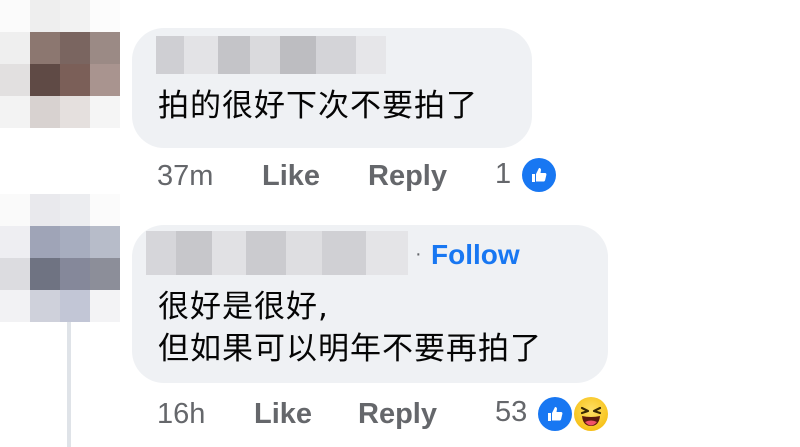  What do you see at coordinates (69, 384) in the screenshot?
I see `reply-thread-line` at bounding box center [69, 384].